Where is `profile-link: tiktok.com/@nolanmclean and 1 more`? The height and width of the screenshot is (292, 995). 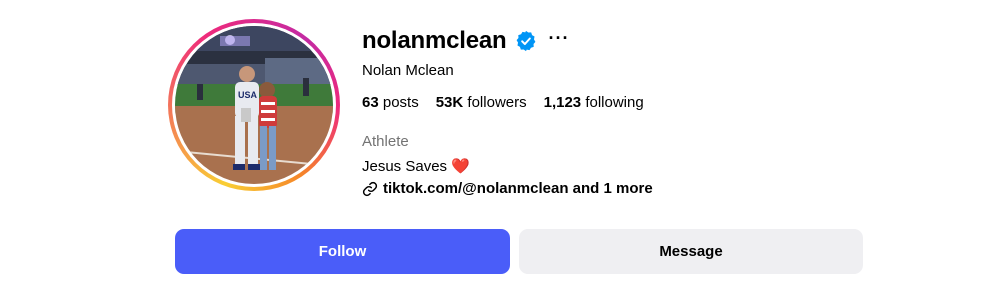 profile-link: tiktok.com/@nolanmclean and 1 more is located at coordinates (507, 188).